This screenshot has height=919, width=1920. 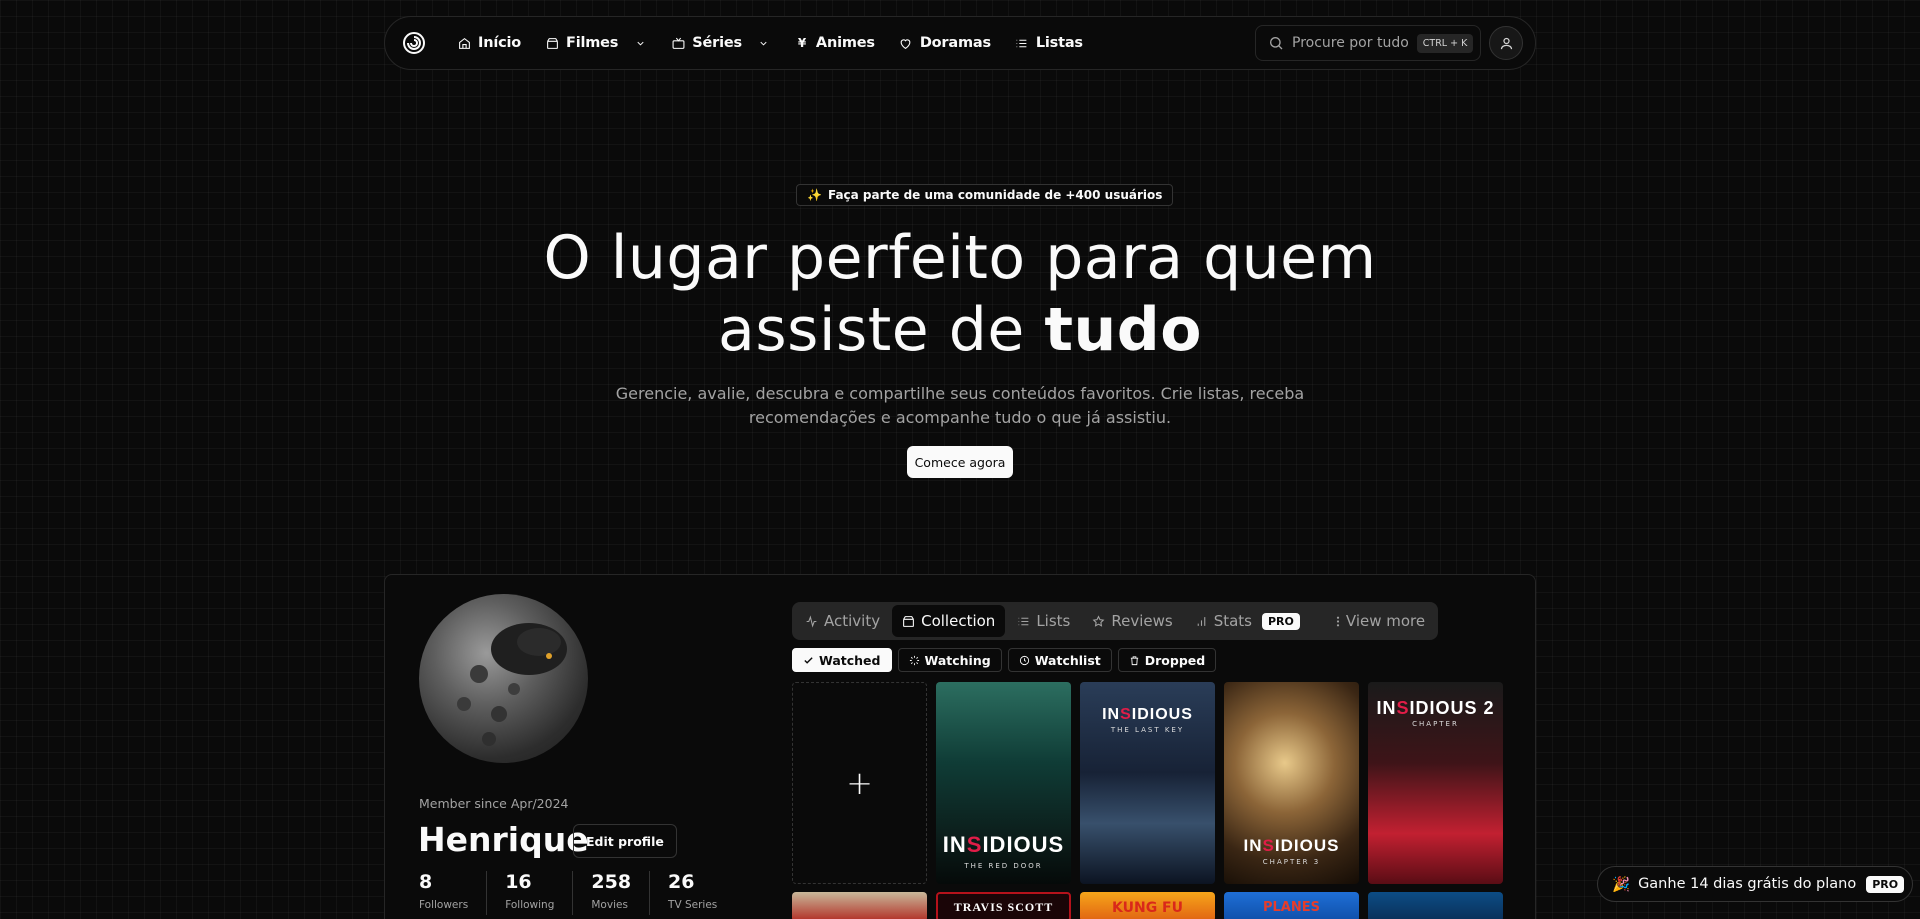 I want to click on search-icon, so click(x=1276, y=43).